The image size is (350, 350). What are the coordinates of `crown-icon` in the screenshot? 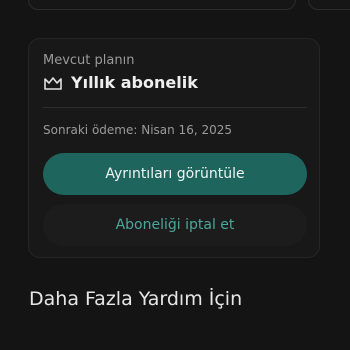 It's located at (53, 83).